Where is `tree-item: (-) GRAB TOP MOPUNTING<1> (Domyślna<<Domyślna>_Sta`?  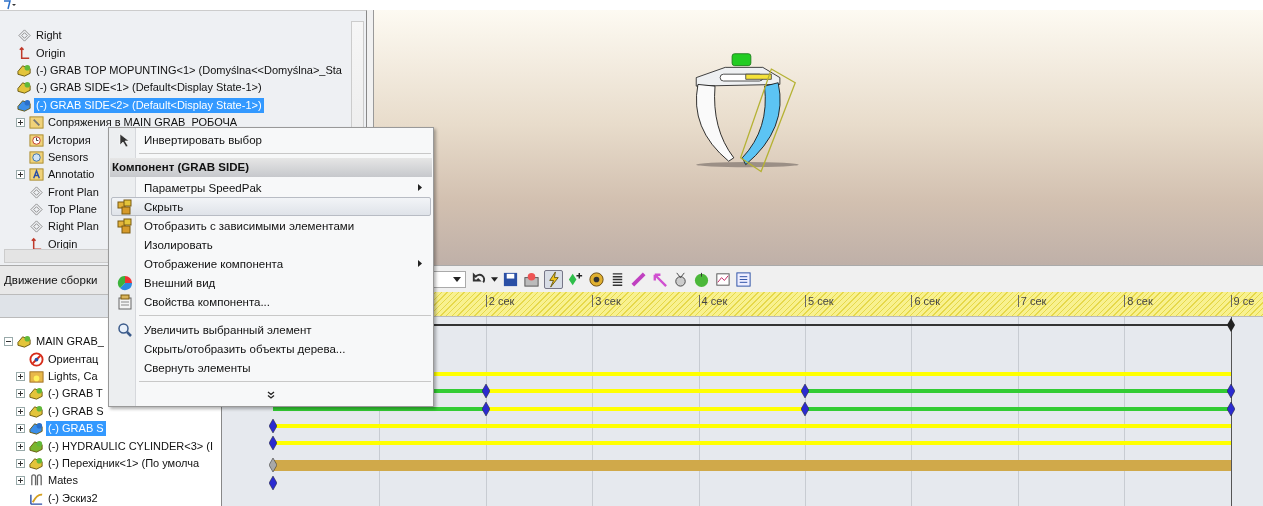 tree-item: (-) GRAB TOP MOPUNTING<1> (Domyślna<<Domyślna>_Sta is located at coordinates (189, 70).